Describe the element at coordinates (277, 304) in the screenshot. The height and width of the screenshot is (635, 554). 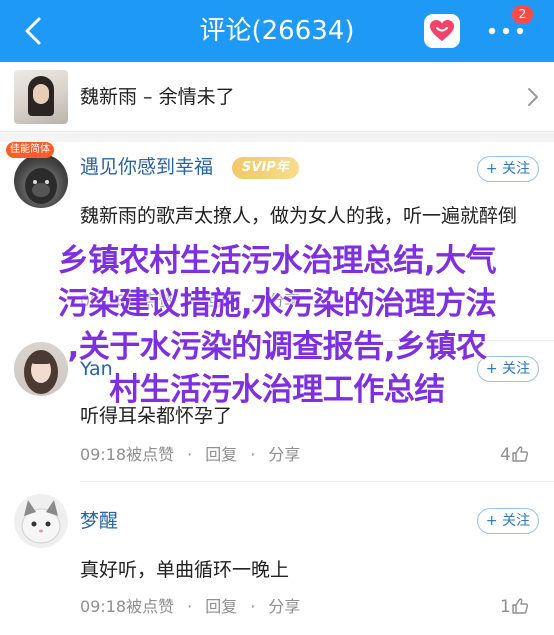
I see `overlay-line: 污染建议措施,水污染的治理方法` at that location.